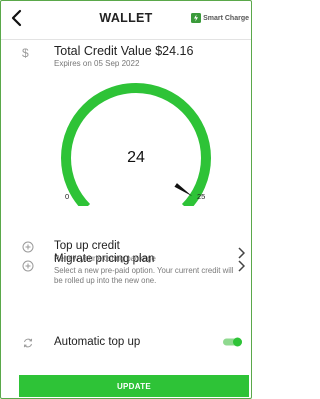 The height and width of the screenshot is (399, 320). Describe the element at coordinates (126, 20) in the screenshot. I see `app-header: WALLET Smart Charge` at that location.